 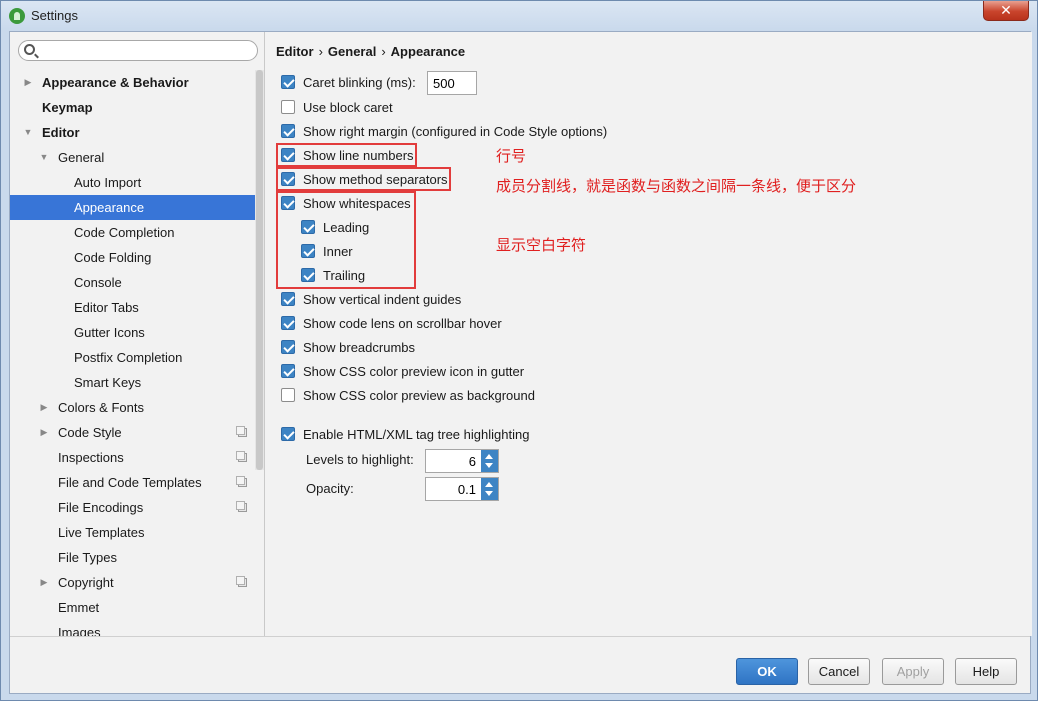 What do you see at coordinates (428, 51) in the screenshot?
I see `breadcrumb-appearance: Appearance` at bounding box center [428, 51].